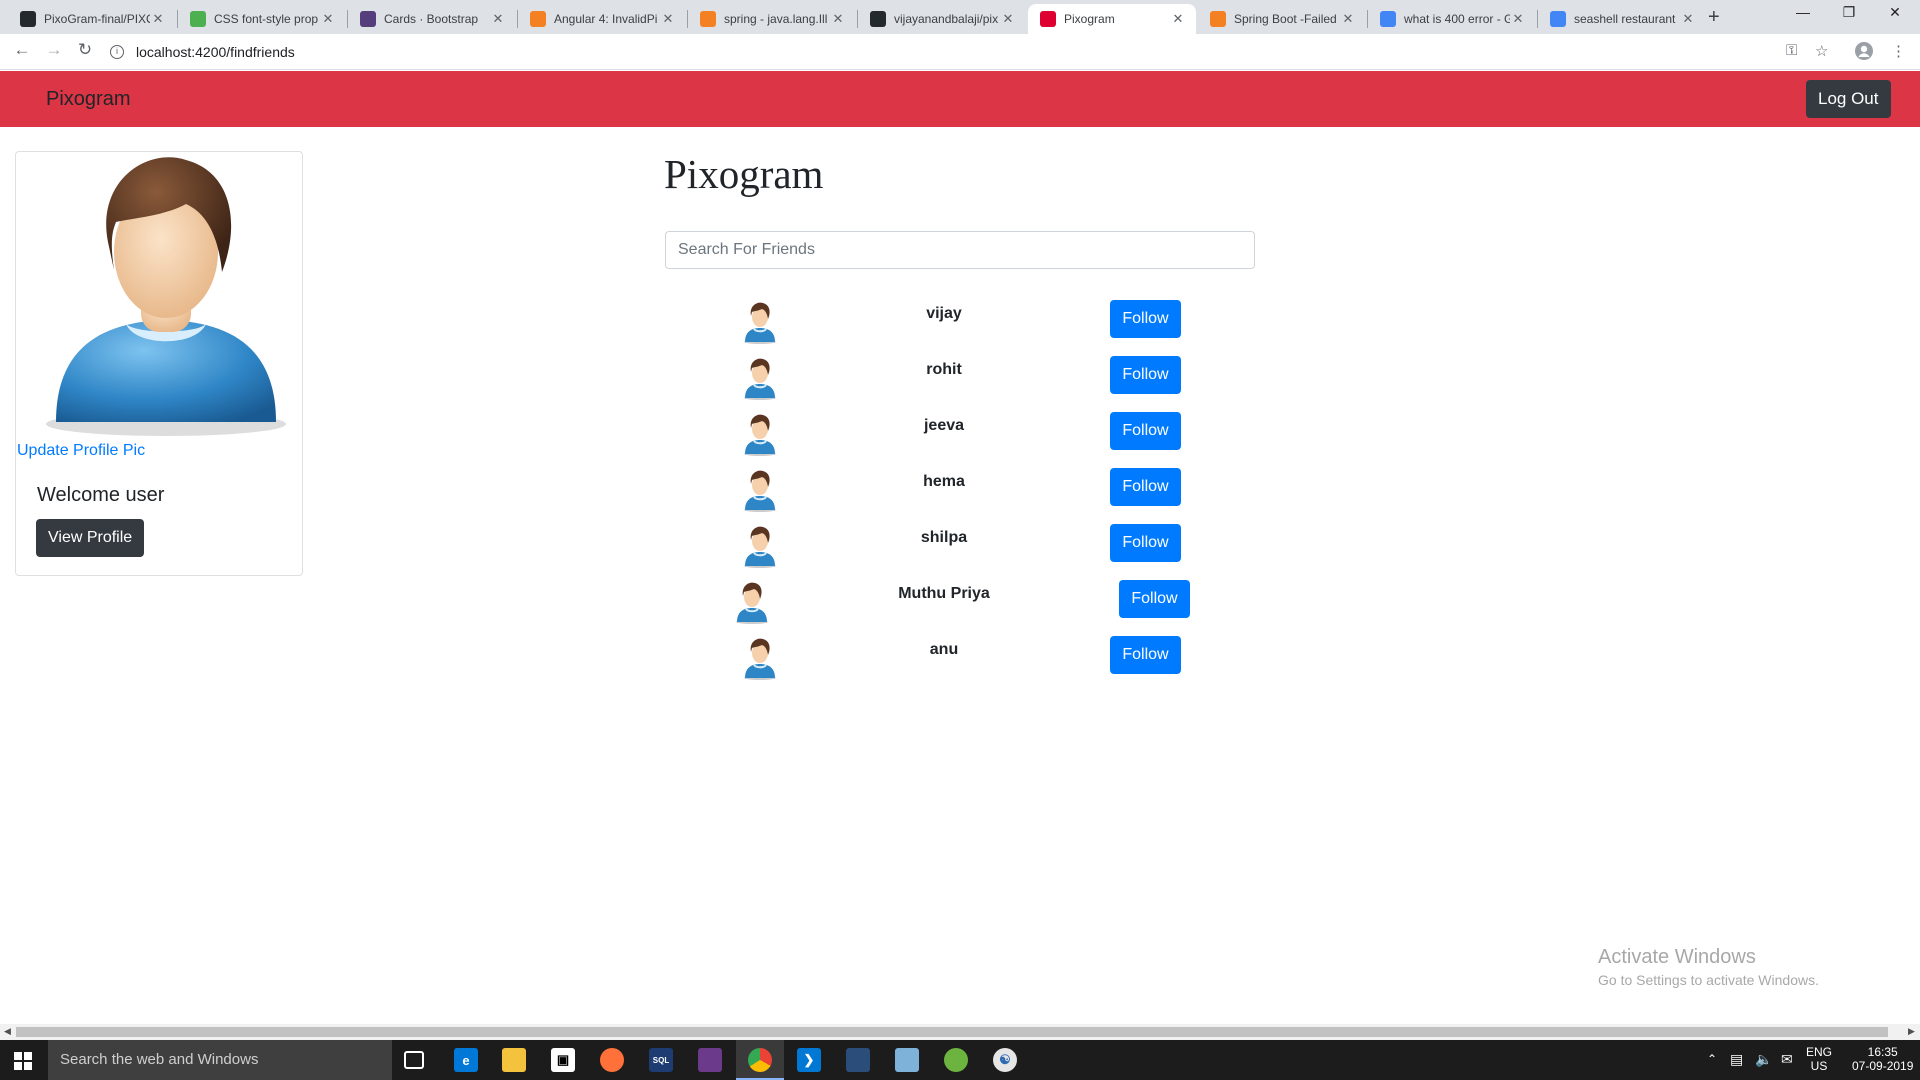 The image size is (1920, 1080). I want to click on close-window-button: ✕, so click(1895, 12).